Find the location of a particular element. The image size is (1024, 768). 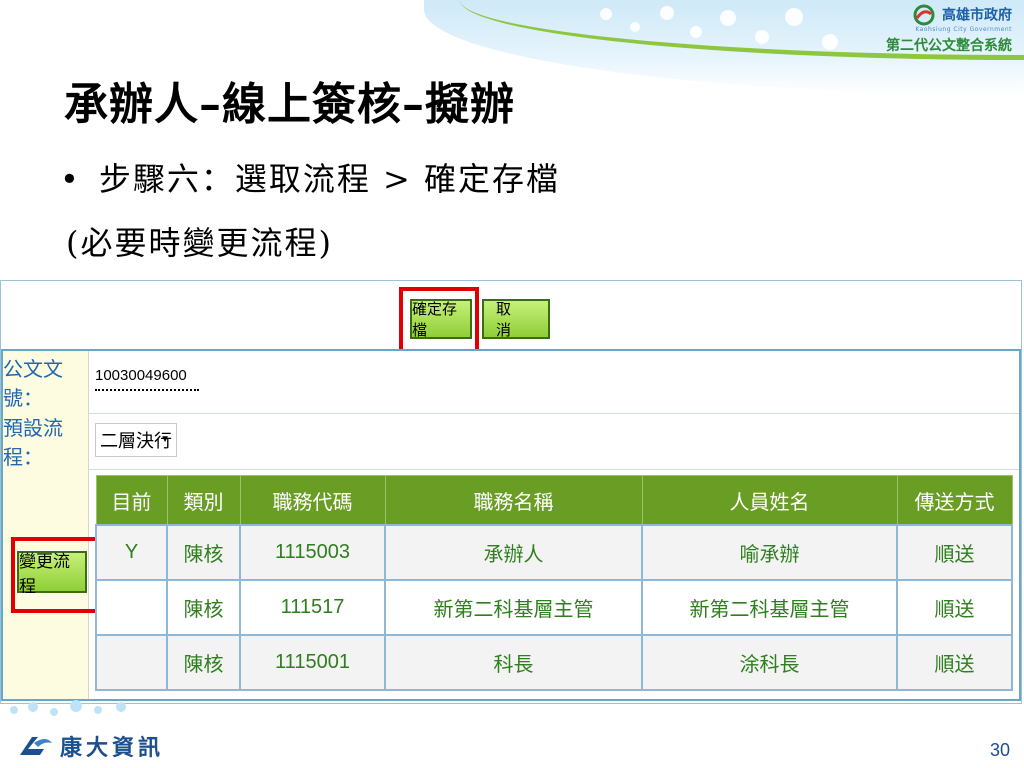

company-logo: 康大資訊 is located at coordinates (89, 746).